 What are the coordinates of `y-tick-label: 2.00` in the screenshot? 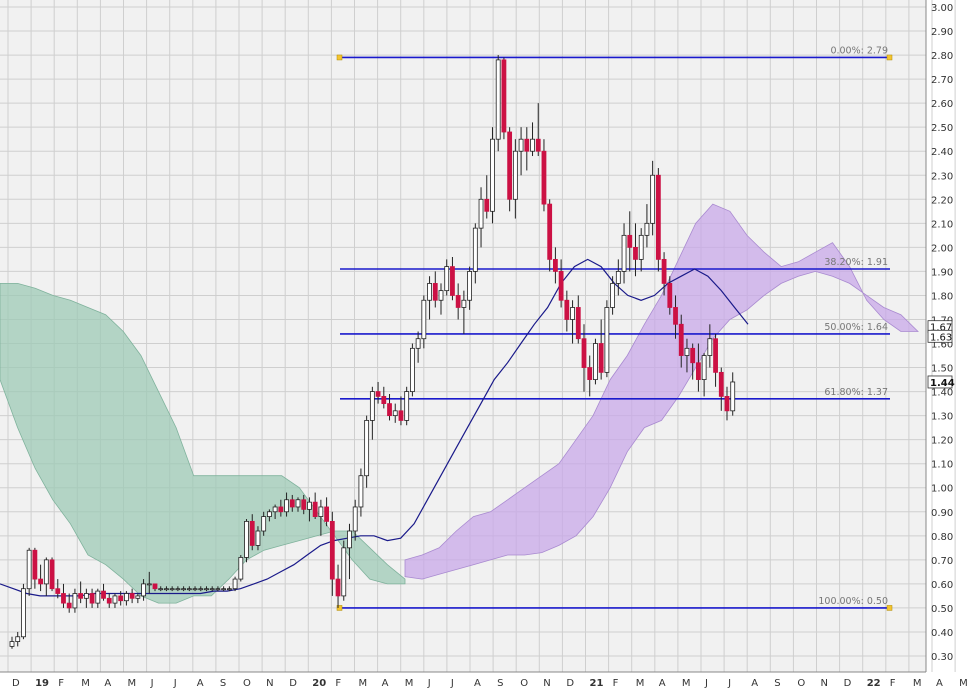 It's located at (942, 248).